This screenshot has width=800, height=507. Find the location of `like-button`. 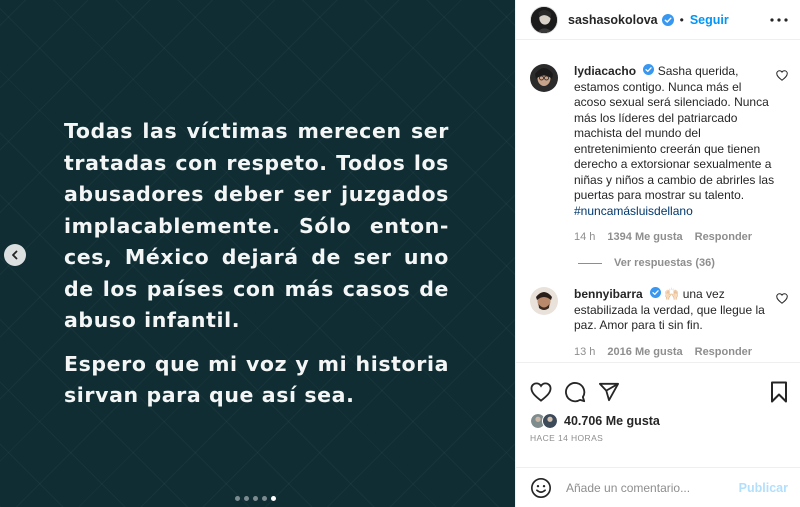

like-button is located at coordinates (541, 392).